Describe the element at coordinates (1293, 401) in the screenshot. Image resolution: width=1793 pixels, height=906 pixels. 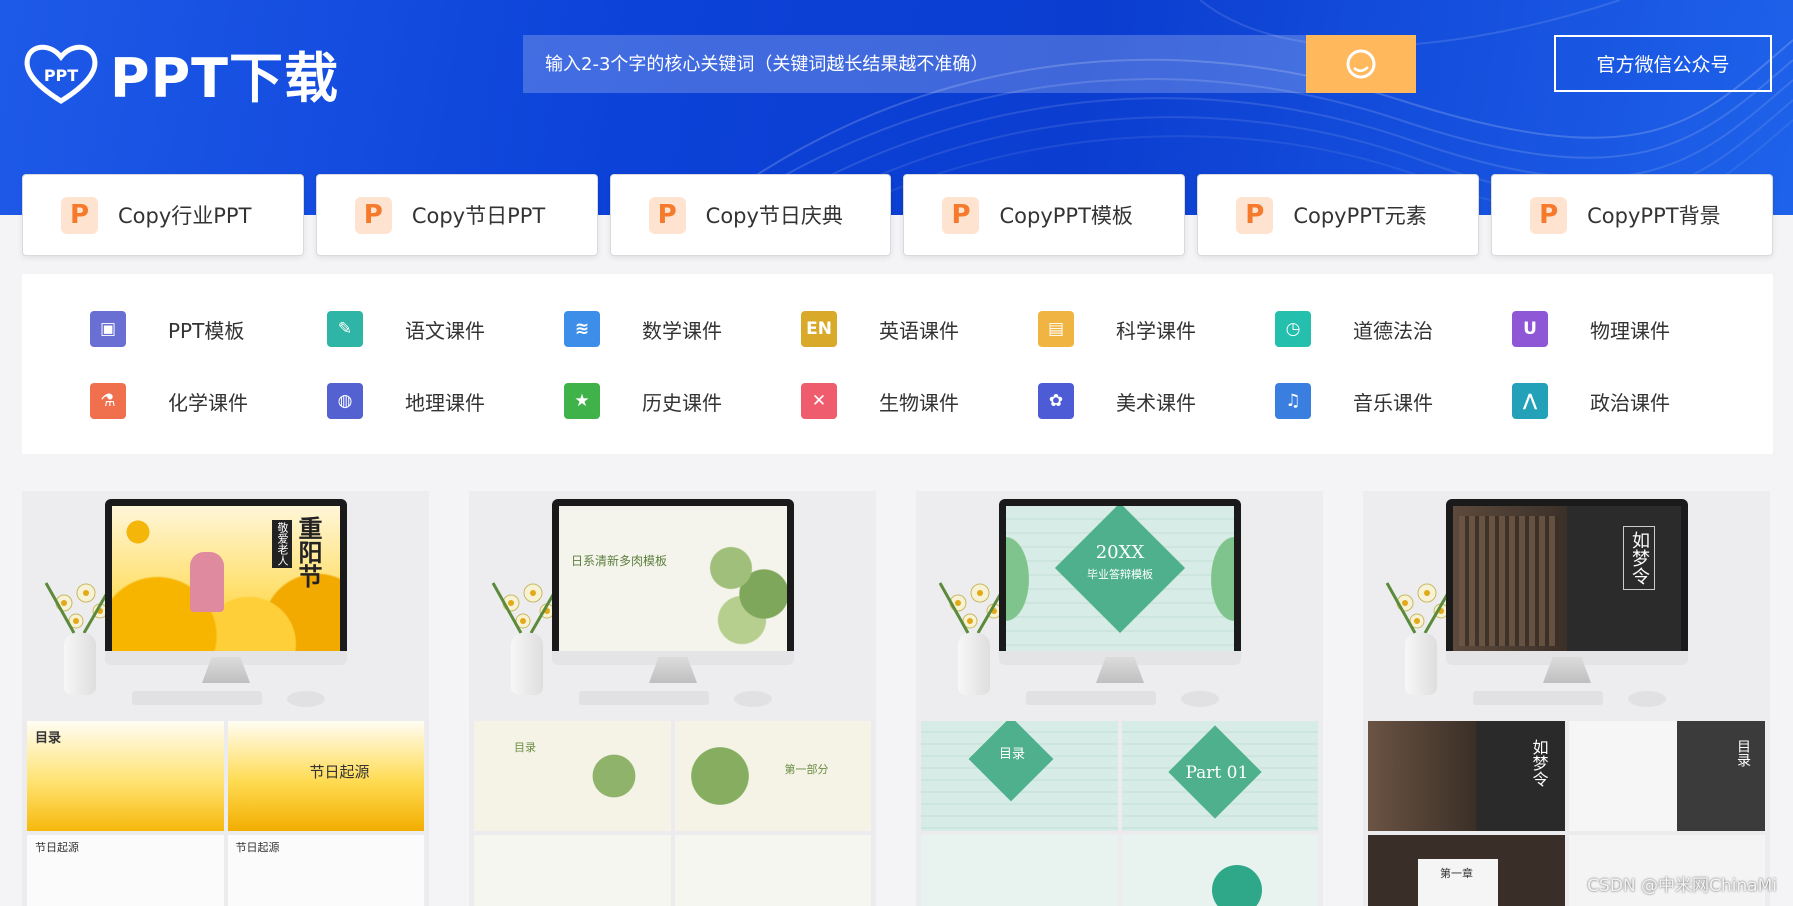
I see `music-icon: ♫` at that location.